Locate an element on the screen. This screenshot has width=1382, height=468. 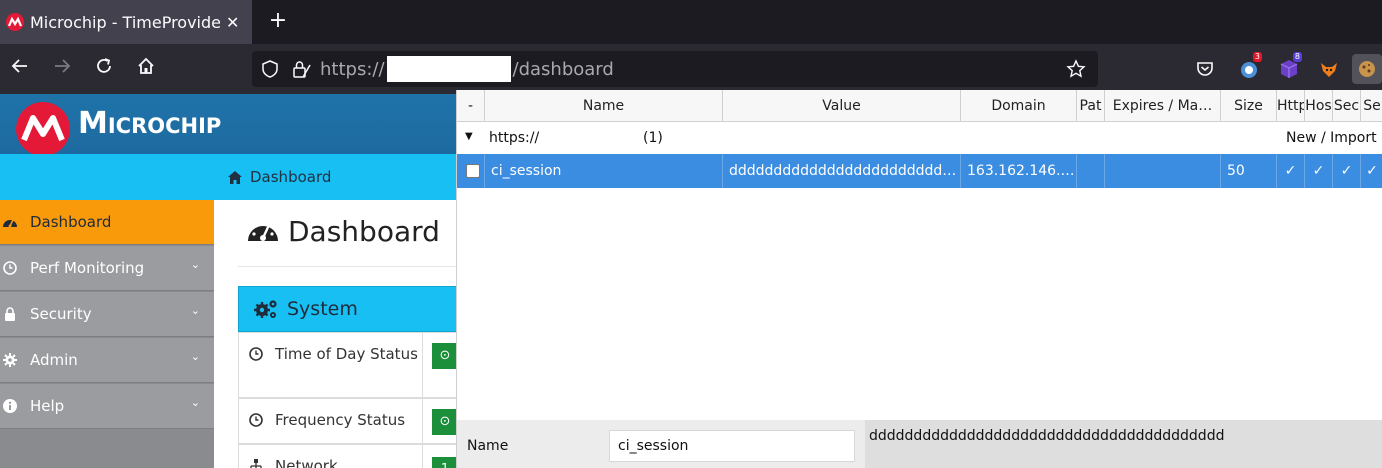
row-label-text: Frequency Status is located at coordinates (340, 420).